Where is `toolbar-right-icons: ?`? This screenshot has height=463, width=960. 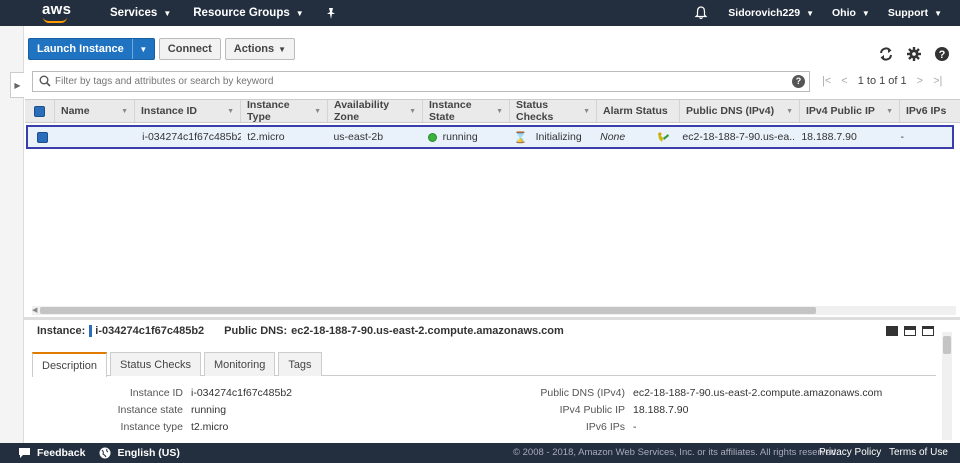
toolbar-right-icons: ? is located at coordinates (914, 54).